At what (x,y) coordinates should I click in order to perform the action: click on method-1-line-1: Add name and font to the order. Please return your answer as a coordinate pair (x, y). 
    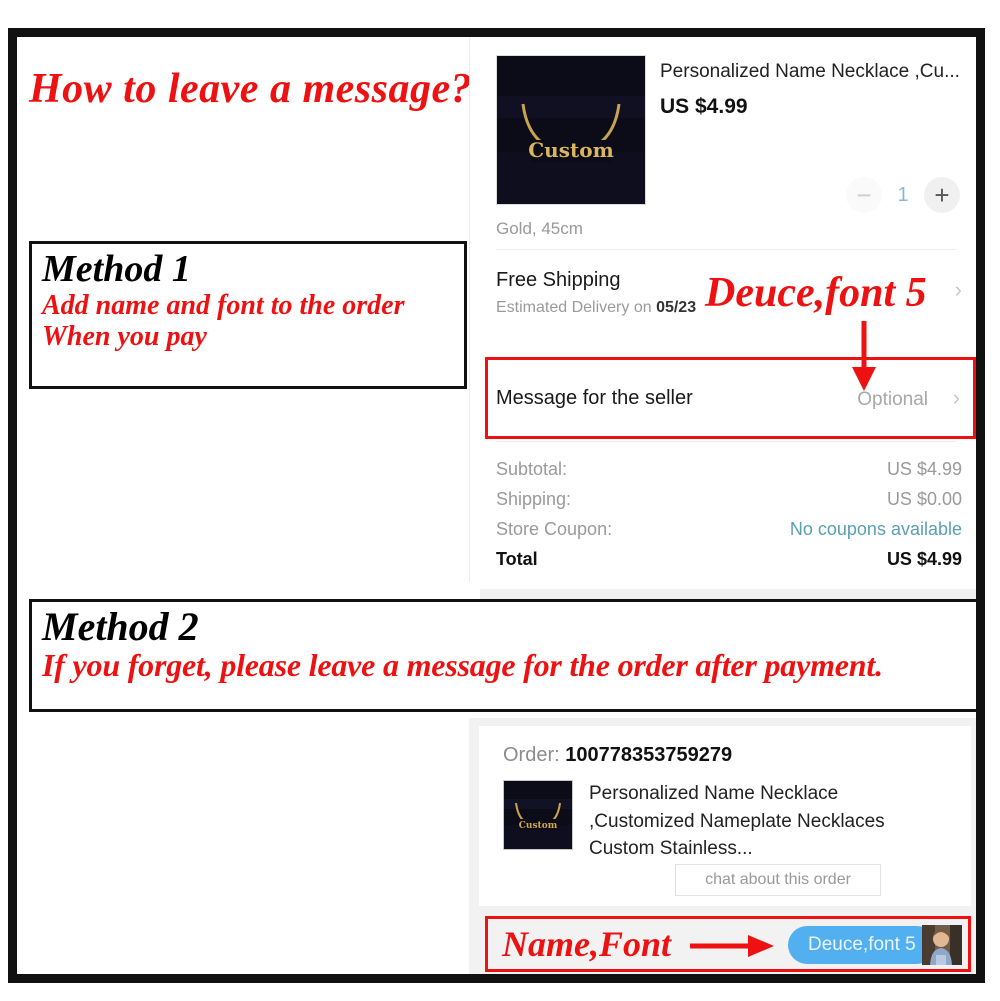
    Looking at the image, I should click on (223, 305).